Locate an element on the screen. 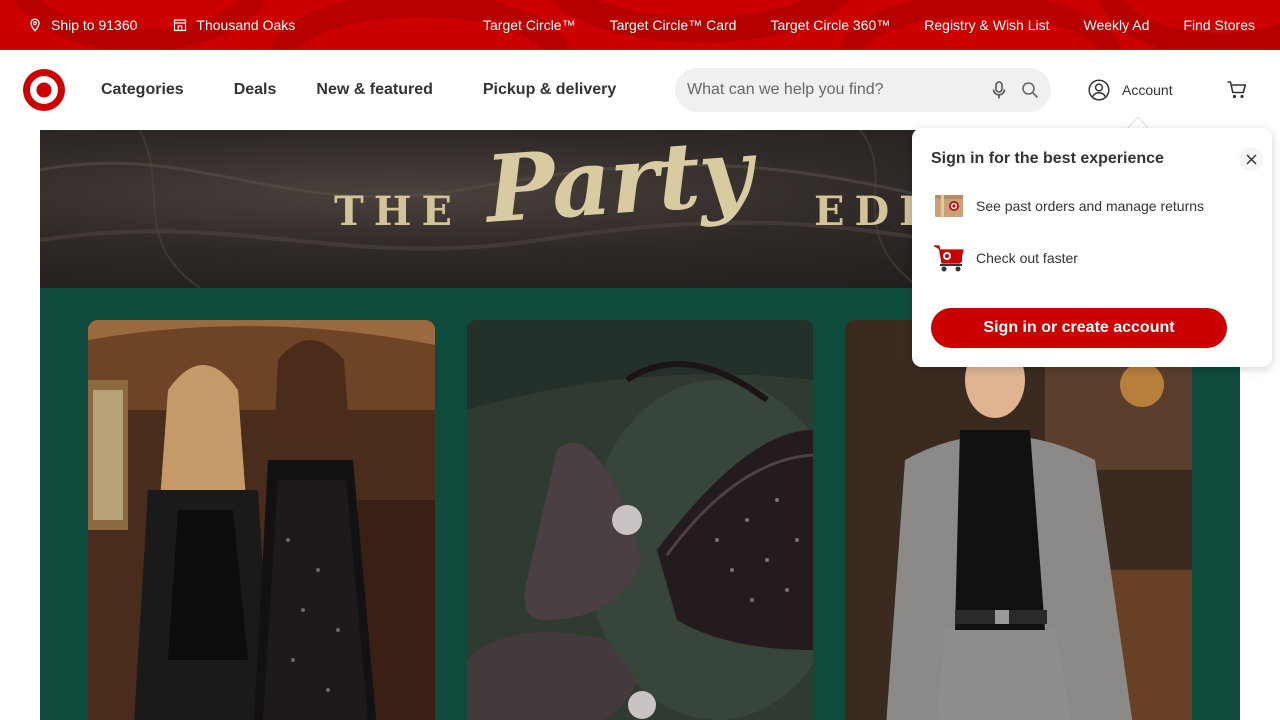 Image resolution: width=1280 pixels, height=720 pixels. target-circle-card-link: Target Circle™ Card is located at coordinates (673, 25).